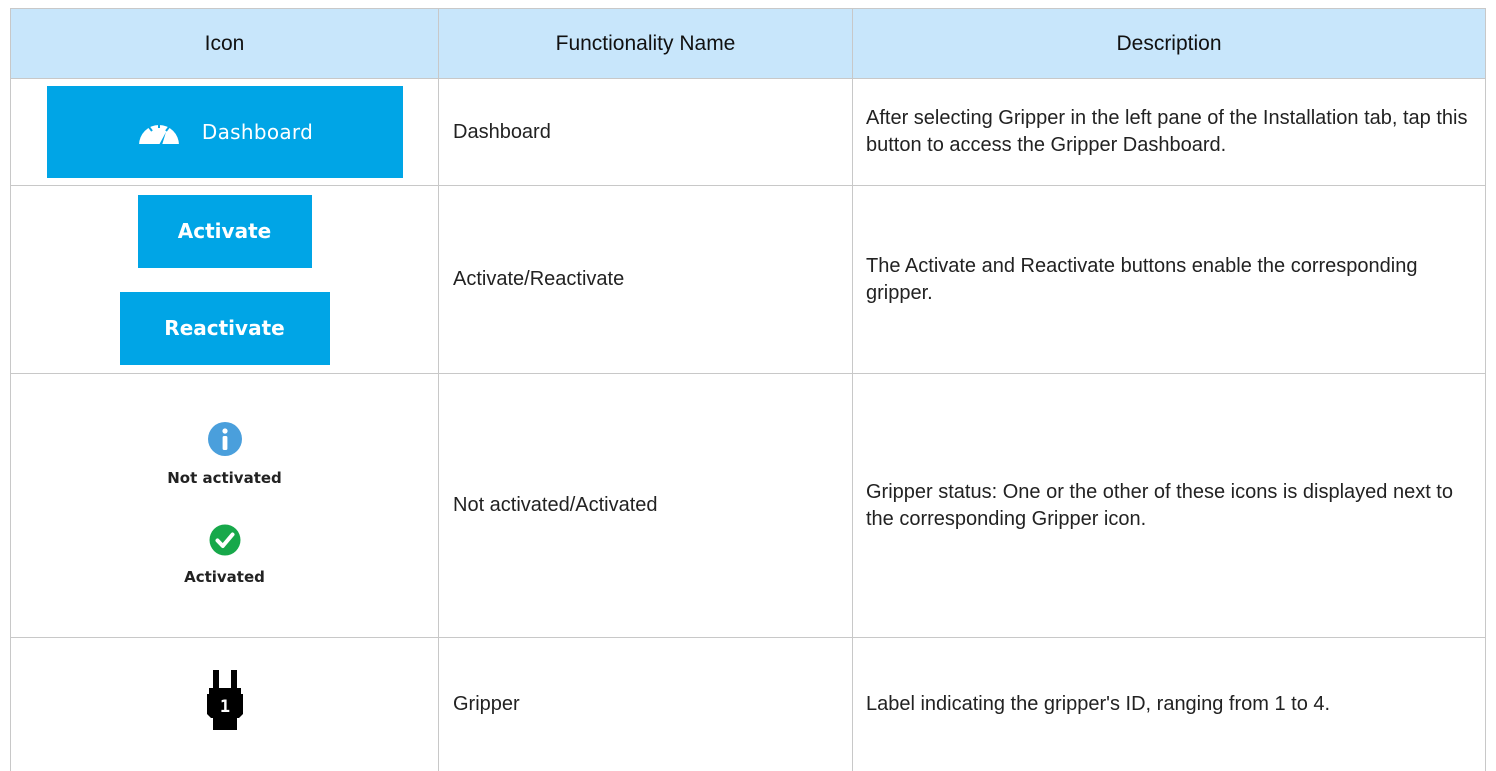  Describe the element at coordinates (224, 539) in the screenshot. I see `checkmark-icon` at that location.